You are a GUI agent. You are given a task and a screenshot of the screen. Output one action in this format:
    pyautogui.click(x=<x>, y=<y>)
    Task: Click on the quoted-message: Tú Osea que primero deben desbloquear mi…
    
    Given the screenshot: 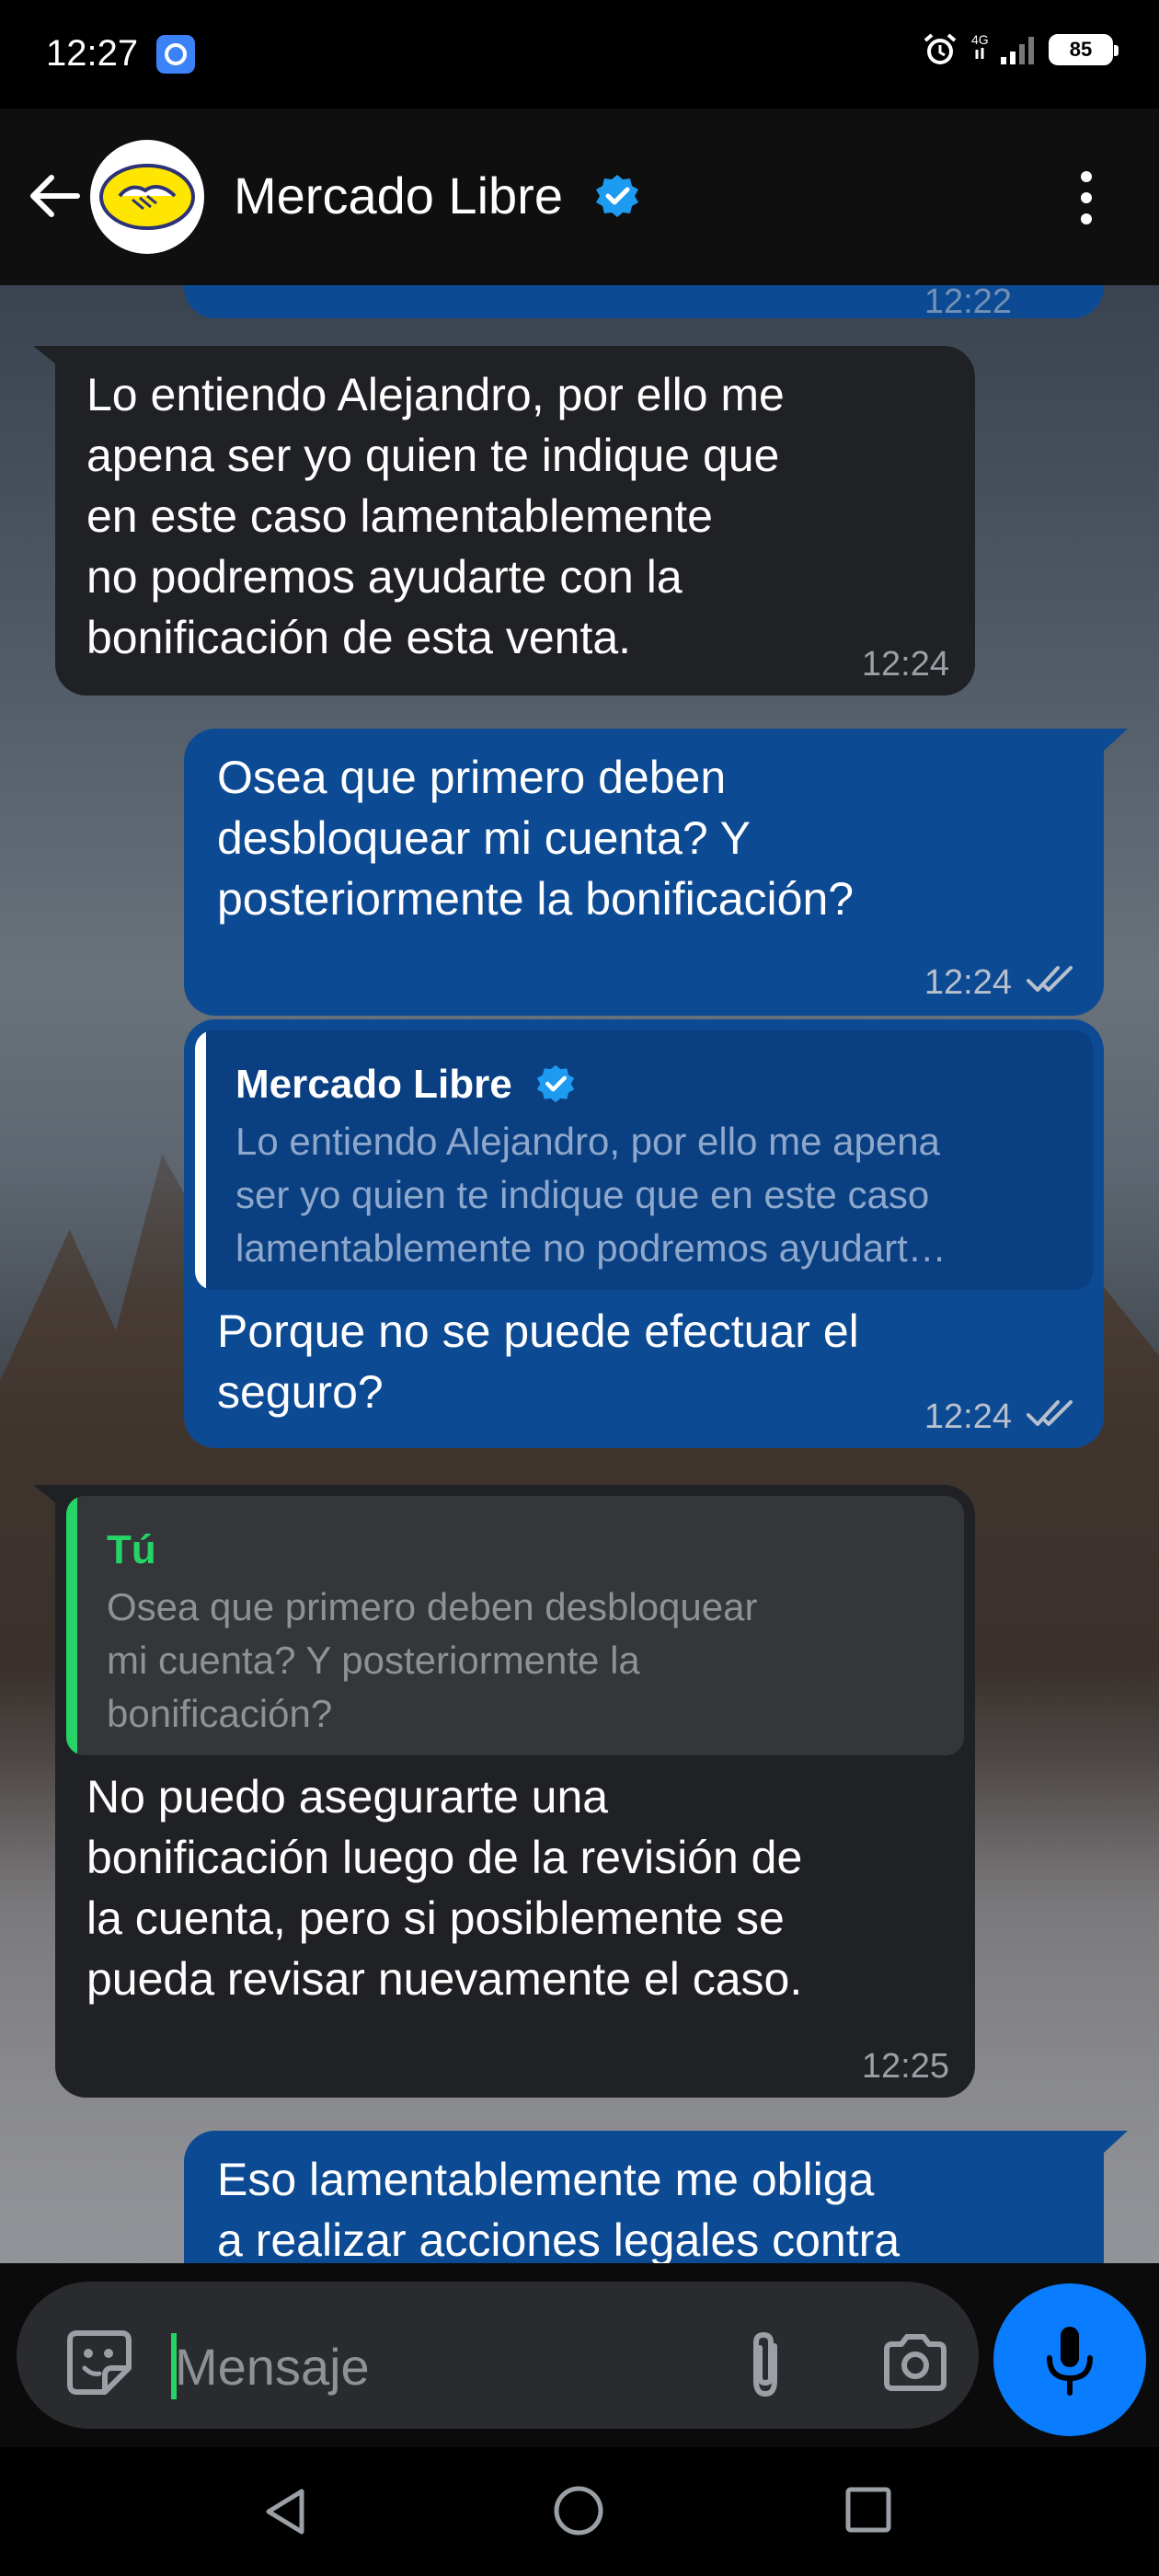 What is the action you would take?
    pyautogui.click(x=515, y=1625)
    